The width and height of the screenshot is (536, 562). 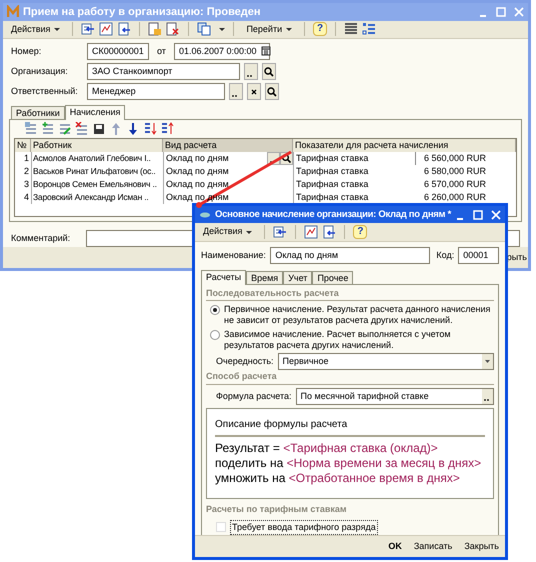 I want to click on dialog-button: Записать, so click(x=433, y=547).